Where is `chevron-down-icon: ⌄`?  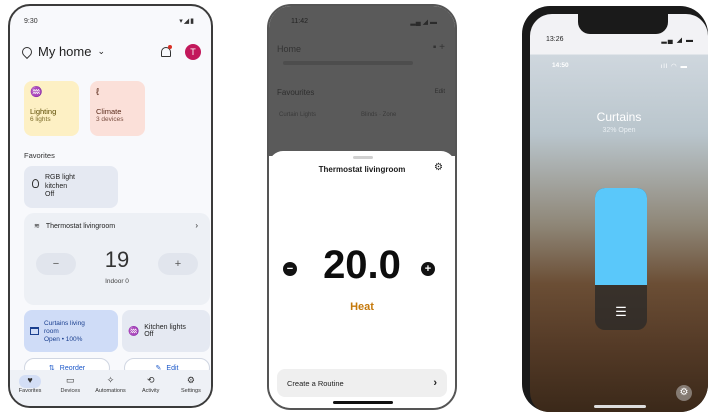
chevron-down-icon: ⌄ is located at coordinates (101, 51).